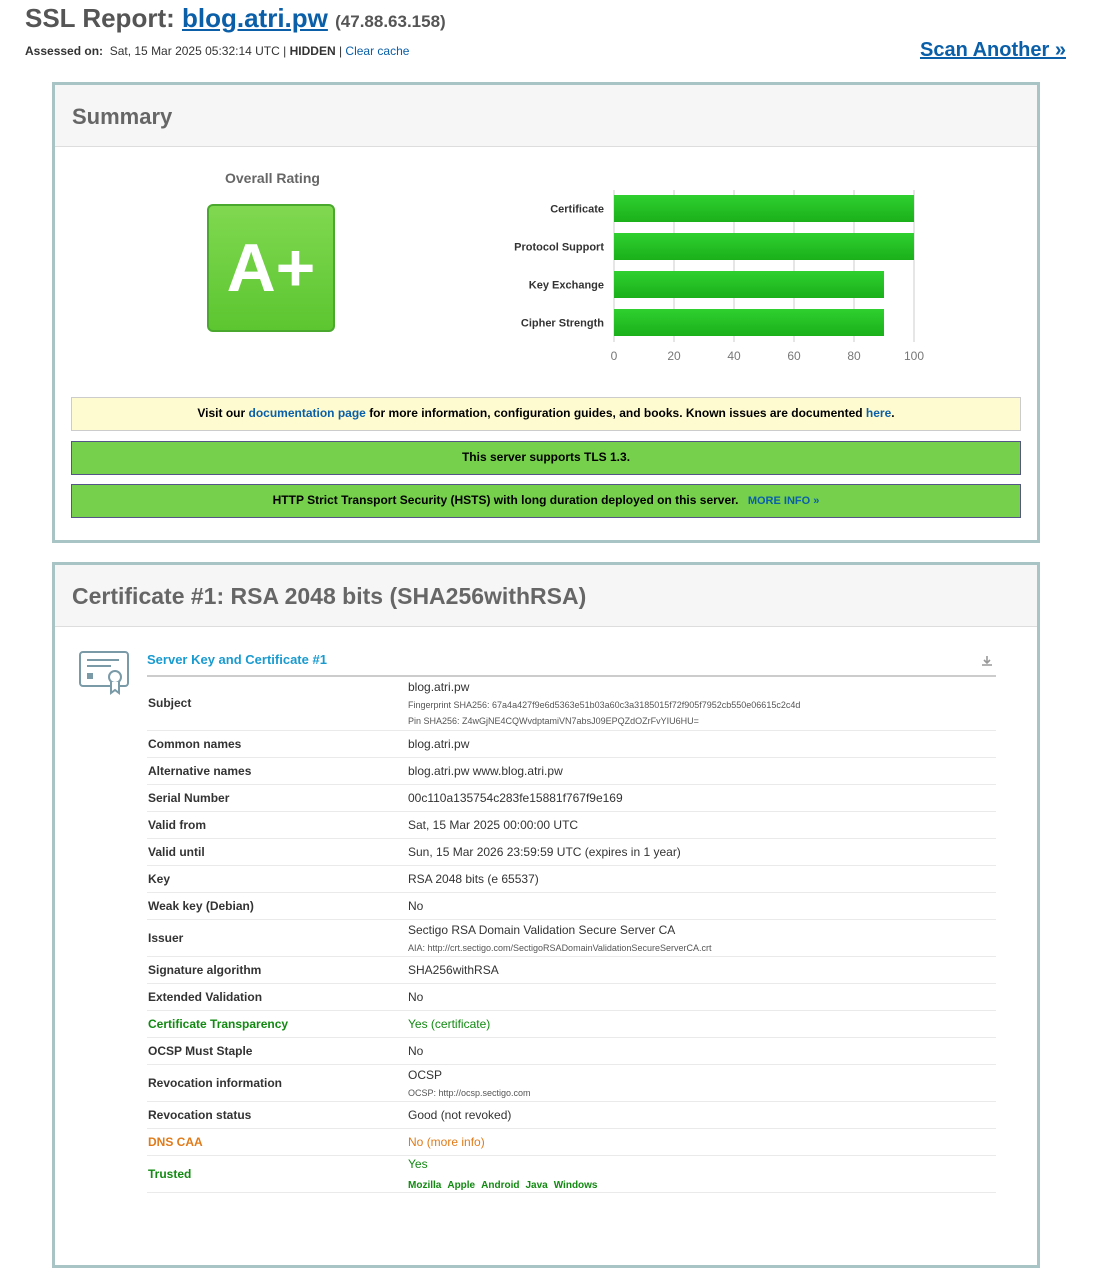 This screenshot has width=1095, height=1268. What do you see at coordinates (702, 970) in the screenshot?
I see `row-value-main: SHA256withRSA` at bounding box center [702, 970].